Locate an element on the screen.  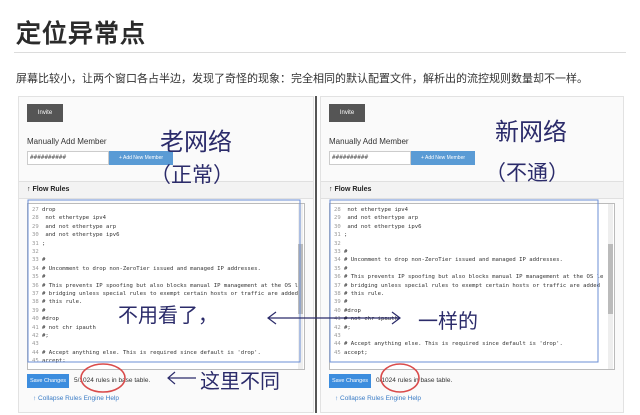
note-new-network: 新网络 is located at coordinates (531, 132).